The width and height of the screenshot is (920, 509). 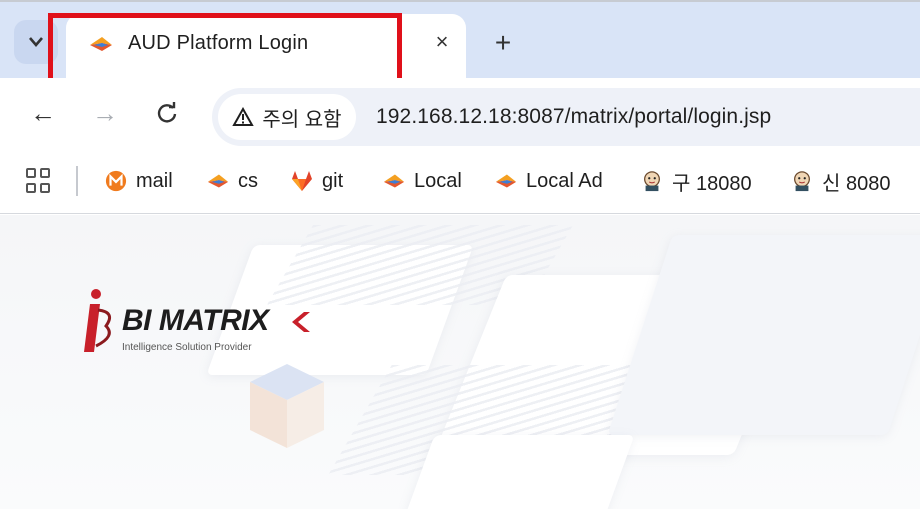 I want to click on bookmark-label: Local, so click(x=438, y=180).